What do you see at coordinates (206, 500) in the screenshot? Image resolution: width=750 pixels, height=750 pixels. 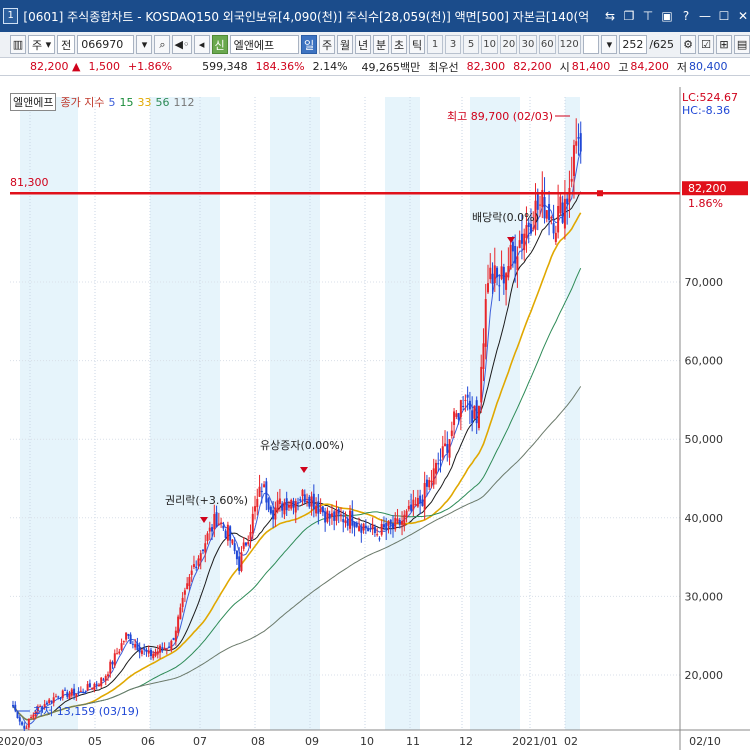 I see `rights-annotation: 권리락(+3.60%)` at bounding box center [206, 500].